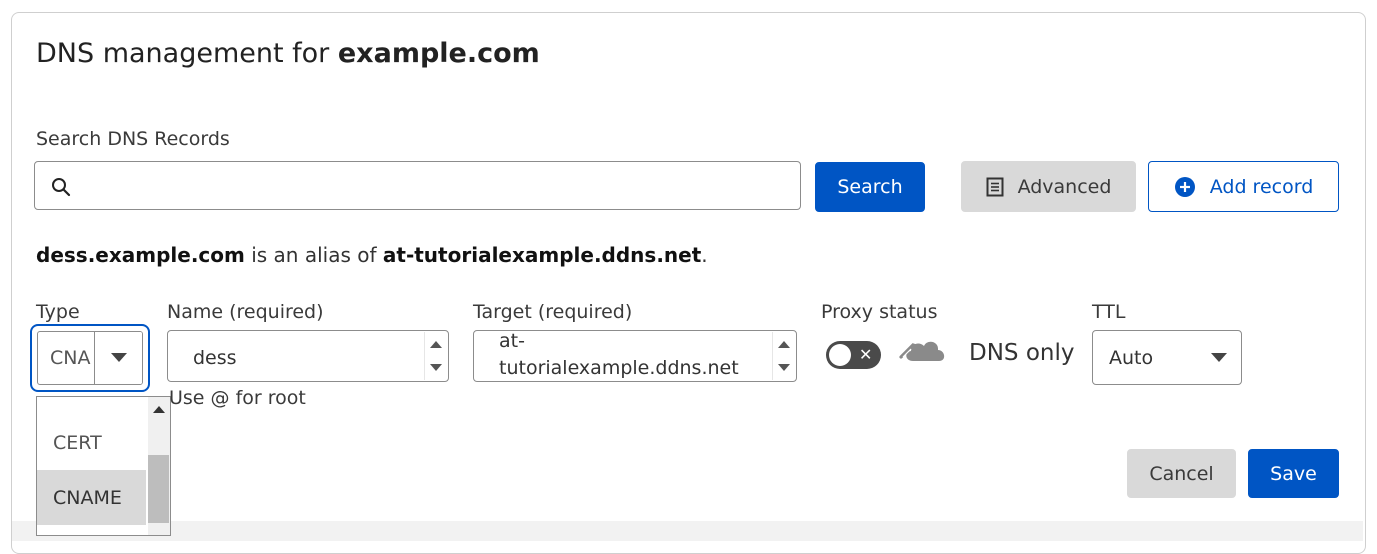 The width and height of the screenshot is (1377, 554). What do you see at coordinates (553, 312) in the screenshot?
I see `target-label: Target (required)` at bounding box center [553, 312].